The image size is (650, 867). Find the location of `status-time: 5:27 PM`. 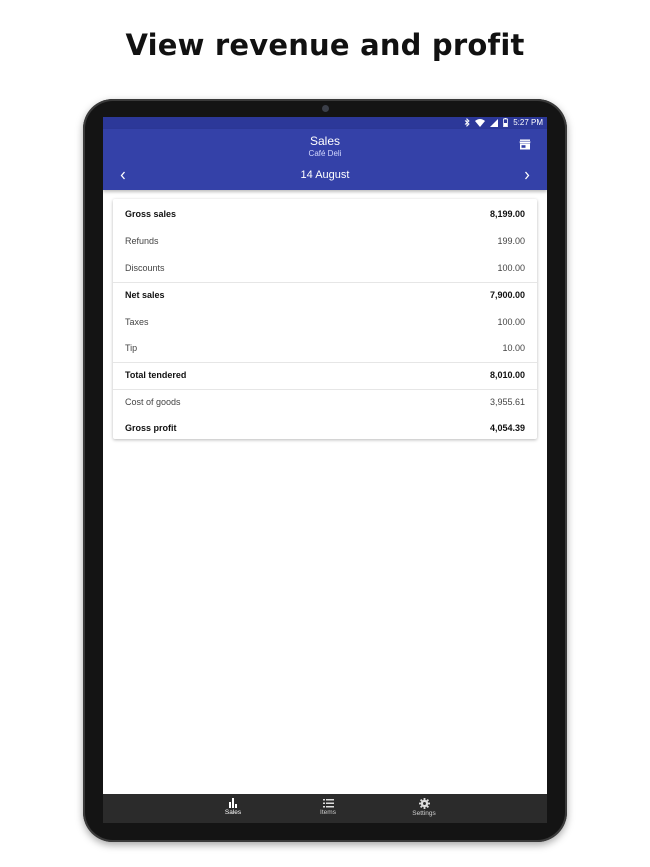

status-time: 5:27 PM is located at coordinates (528, 122).